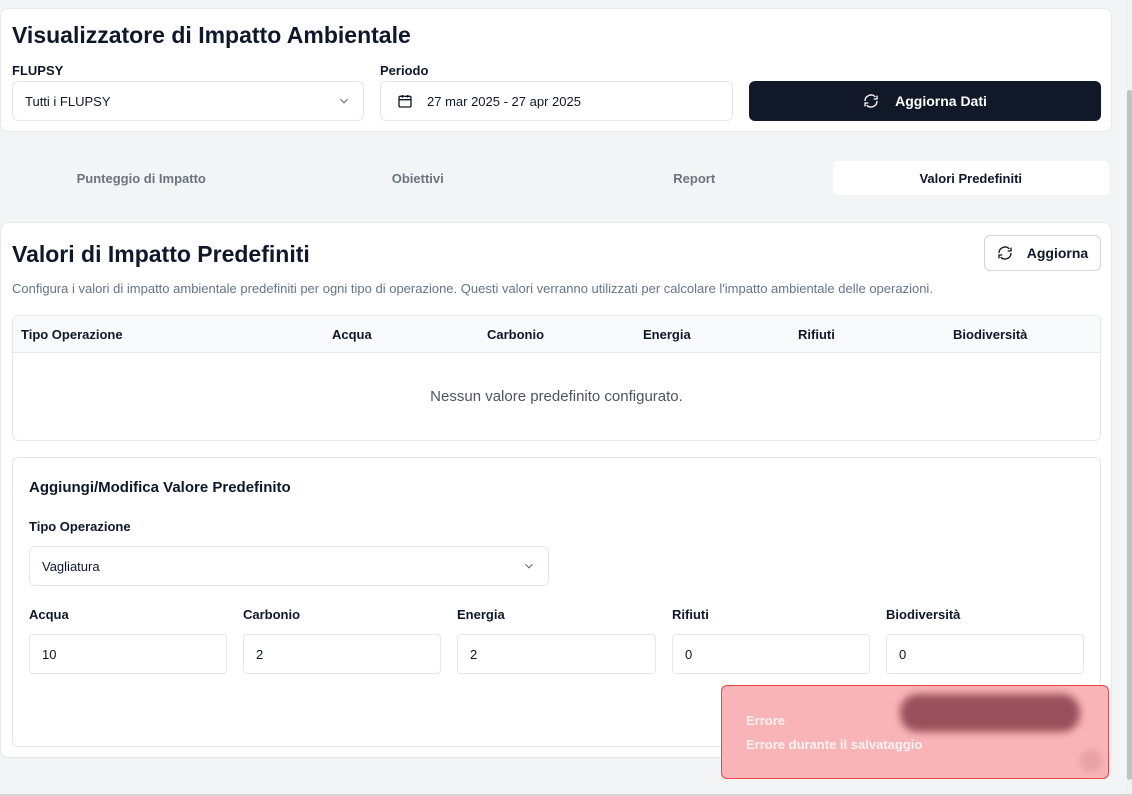  What do you see at coordinates (80, 526) in the screenshot?
I see `operation-type-label: Tipo Operazione` at bounding box center [80, 526].